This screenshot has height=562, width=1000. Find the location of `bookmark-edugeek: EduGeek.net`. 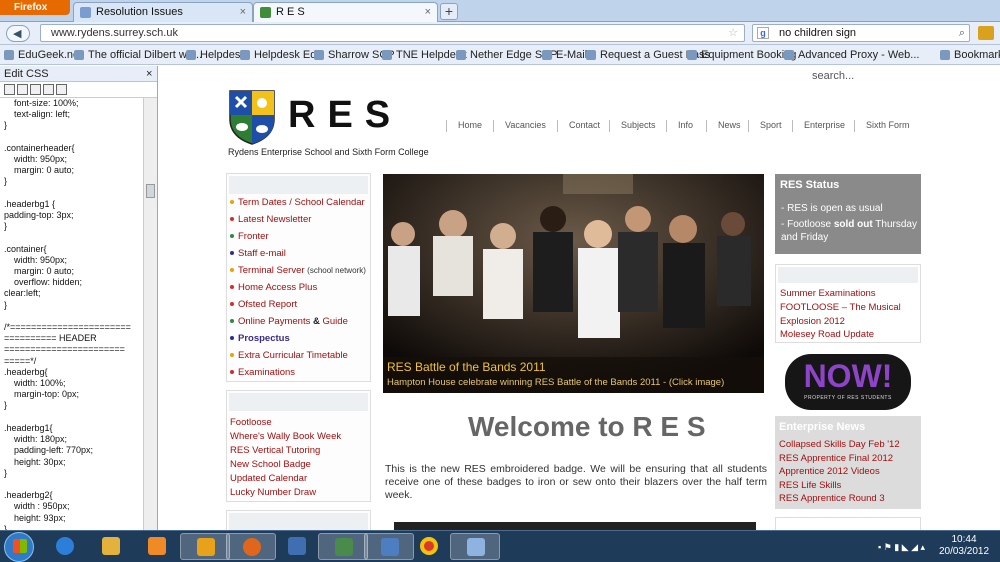

bookmark-edugeek: EduGeek.net is located at coordinates (43, 54).